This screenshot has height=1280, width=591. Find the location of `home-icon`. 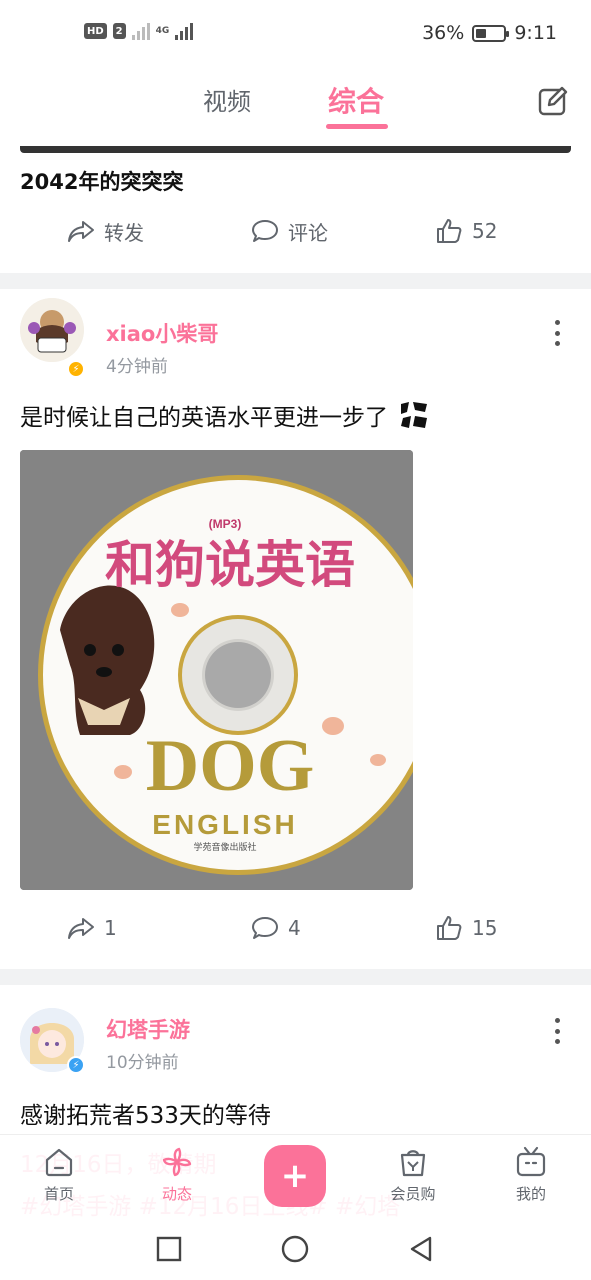

home-icon is located at coordinates (59, 1162).